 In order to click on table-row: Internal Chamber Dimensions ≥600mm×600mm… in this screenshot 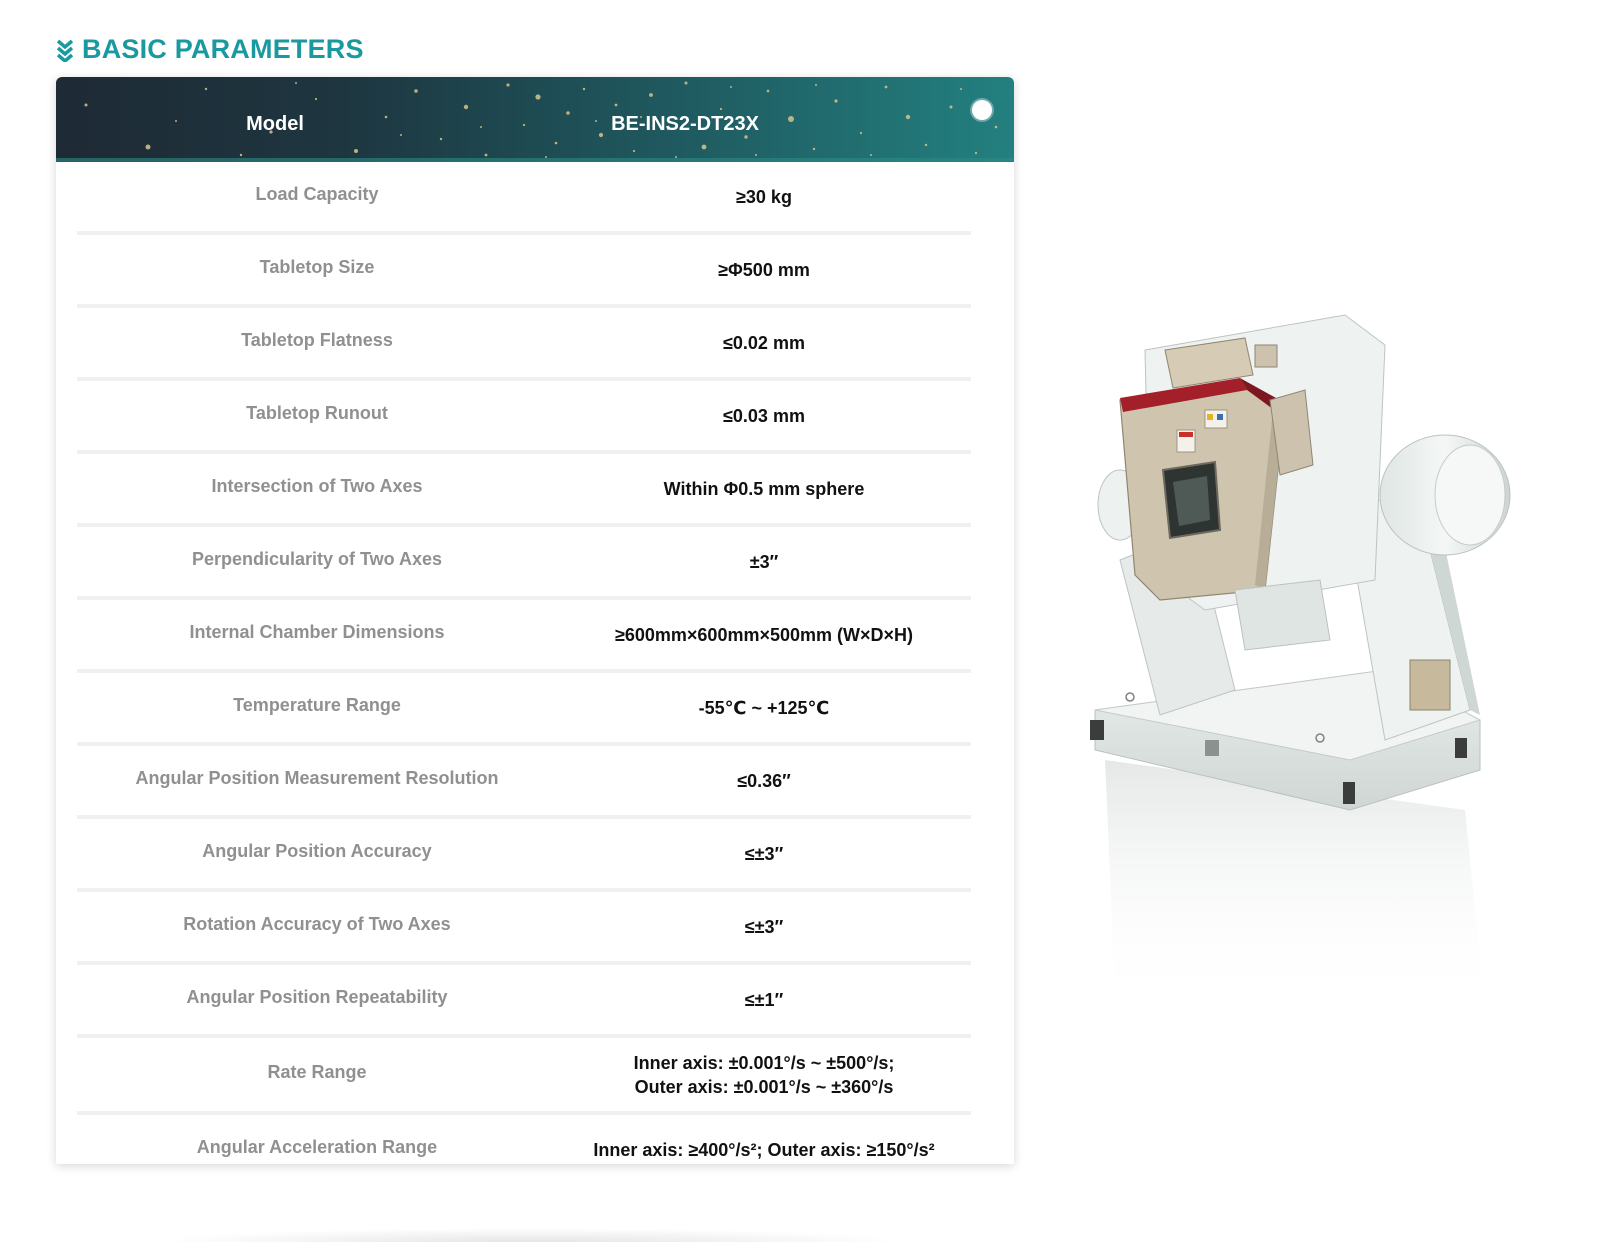, I will do `click(524, 636)`.